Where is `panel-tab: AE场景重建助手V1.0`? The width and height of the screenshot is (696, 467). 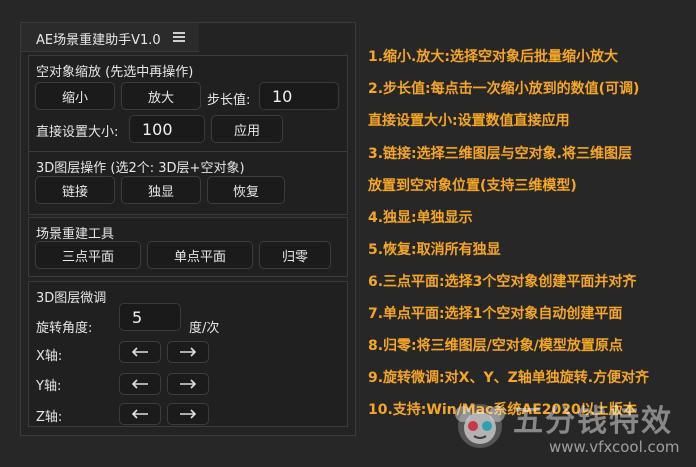 panel-tab: AE场景重建助手V1.0 is located at coordinates (110, 37).